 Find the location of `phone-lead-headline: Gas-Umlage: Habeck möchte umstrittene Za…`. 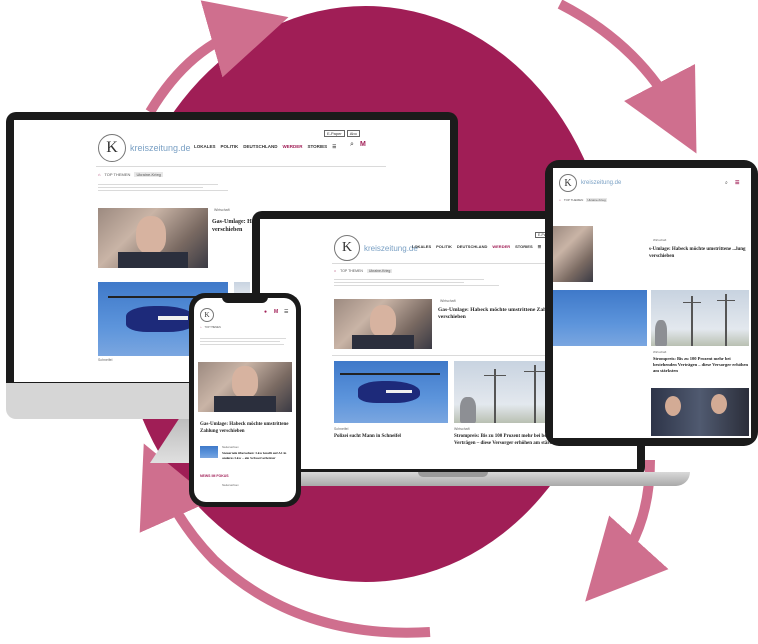

phone-lead-headline: Gas-Umlage: Habeck möchte umstrittene Za… is located at coordinates (245, 428).